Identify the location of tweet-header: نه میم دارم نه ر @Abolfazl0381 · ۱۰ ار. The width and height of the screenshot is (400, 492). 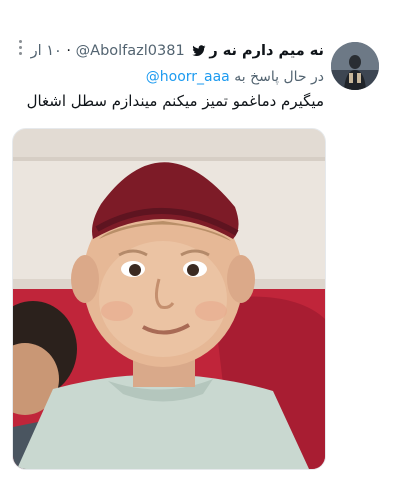
(177, 52).